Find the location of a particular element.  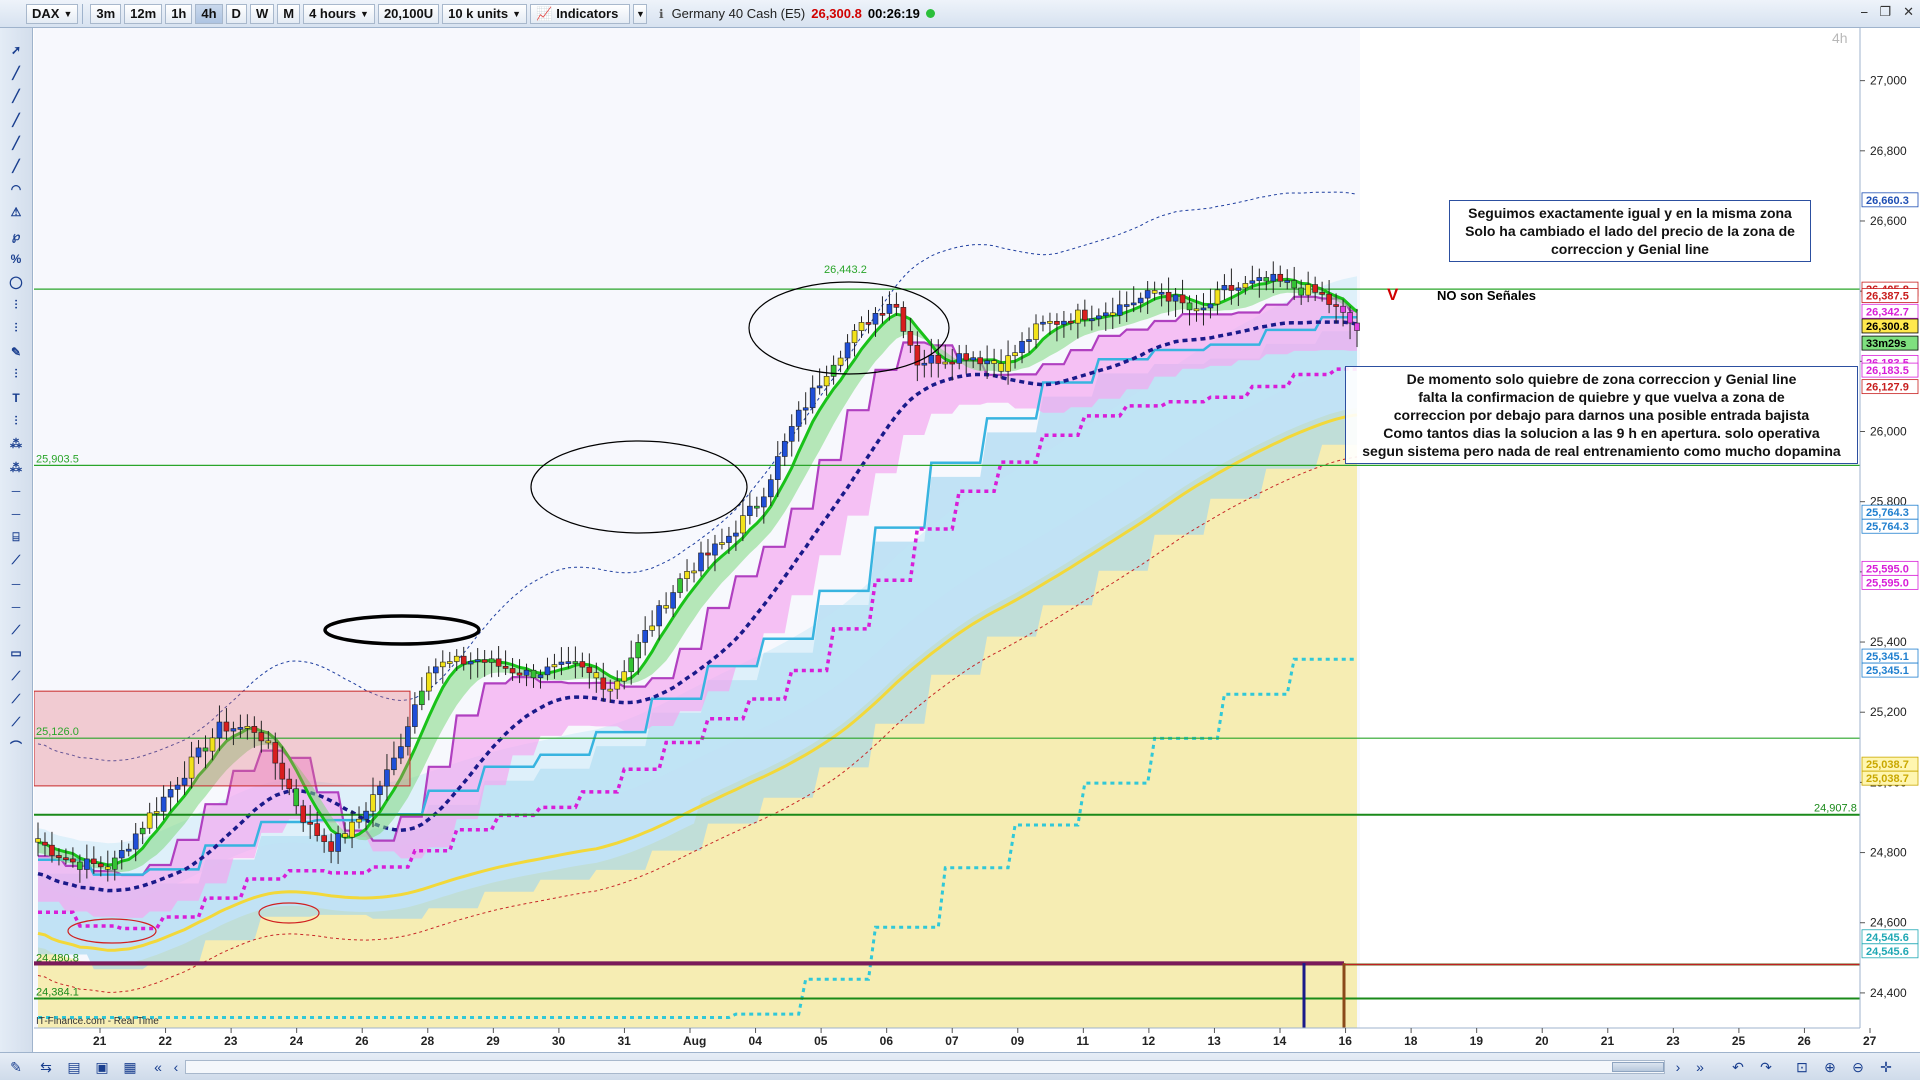

cursor-icon: ➚ is located at coordinates (16, 50).